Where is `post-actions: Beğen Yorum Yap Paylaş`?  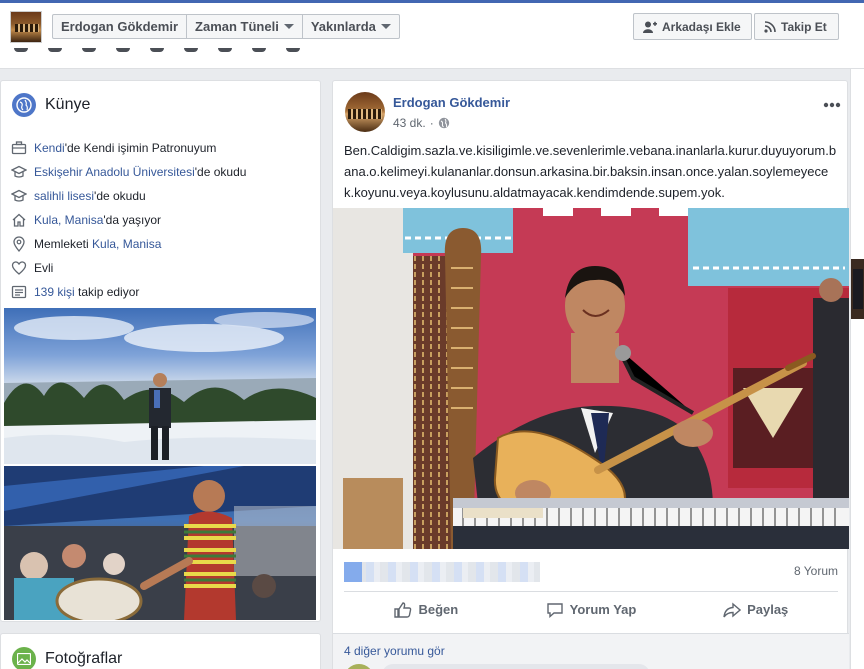
post-actions: Beğen Yorum Yap Paylaş is located at coordinates (591, 609).